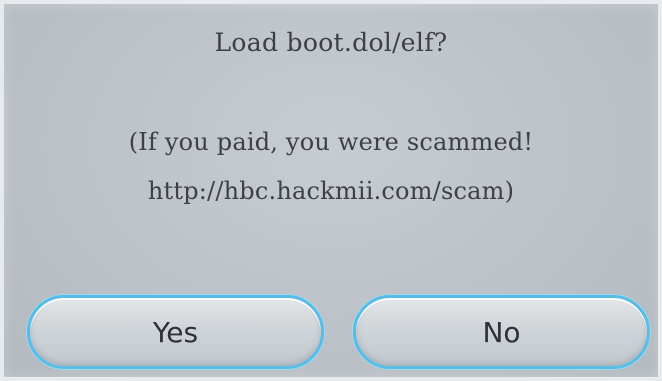 The width and height of the screenshot is (662, 381). What do you see at coordinates (331, 142) in the screenshot?
I see `message-line-1: (If you paid, you were scammed!` at bounding box center [331, 142].